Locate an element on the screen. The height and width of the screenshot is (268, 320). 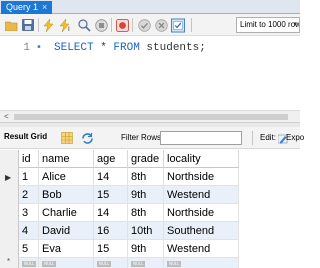
result-toolbar: Result Grid Filter Rows: Edit: Expo is located at coordinates (152, 138).